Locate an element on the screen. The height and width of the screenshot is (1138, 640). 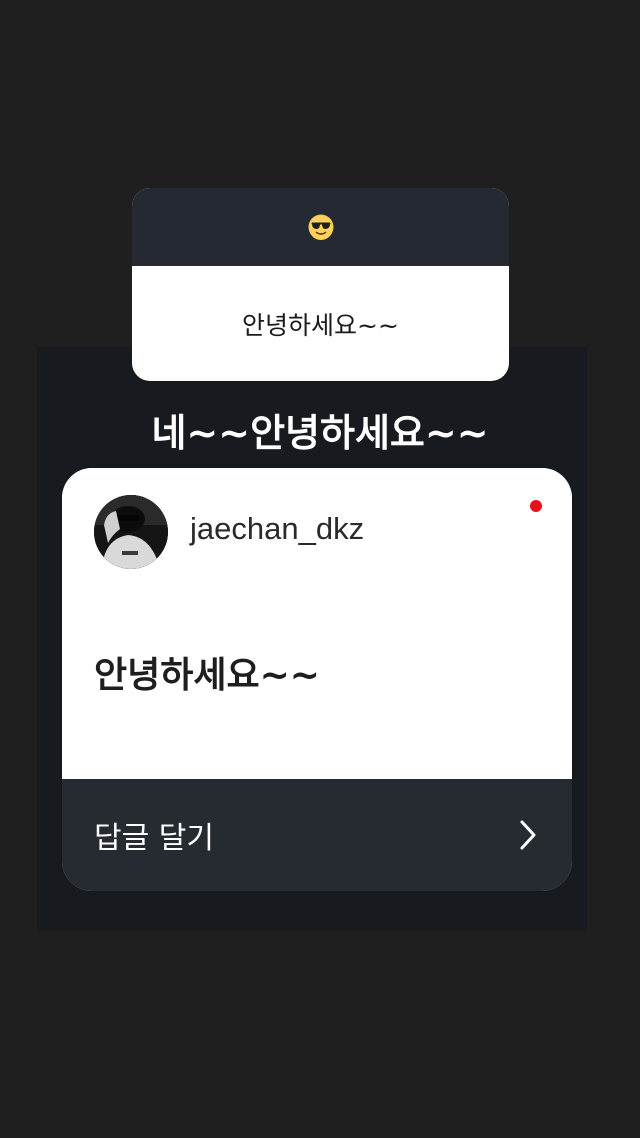
answer-title: 네~~안녕하세요~~ is located at coordinates (320, 433).